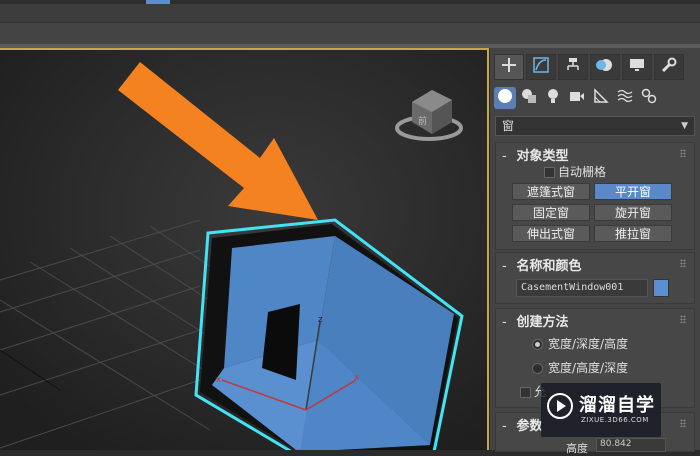 Image resolution: width=700 pixels, height=456 pixels. I want to click on gizmo-x-label-right: x, so click(357, 378).